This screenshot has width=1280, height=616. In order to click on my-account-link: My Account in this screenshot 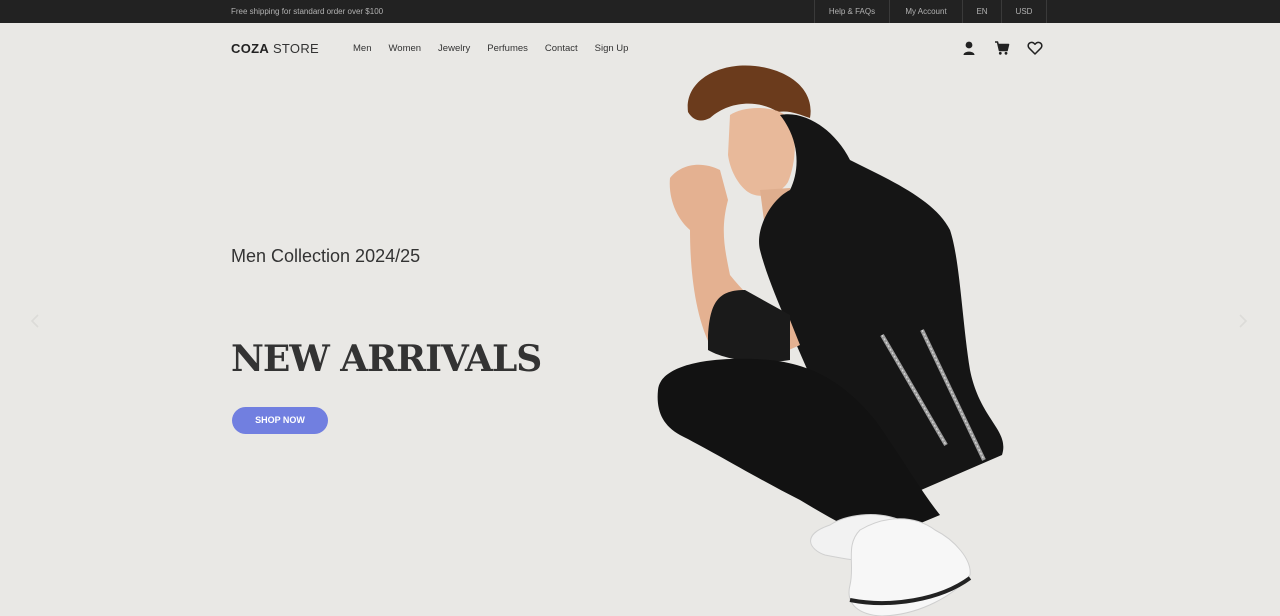, I will do `click(926, 11)`.